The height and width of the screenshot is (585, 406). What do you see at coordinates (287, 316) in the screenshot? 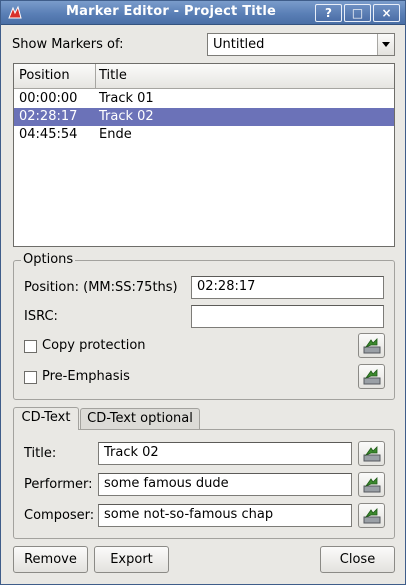
I see `isrc-field` at bounding box center [287, 316].